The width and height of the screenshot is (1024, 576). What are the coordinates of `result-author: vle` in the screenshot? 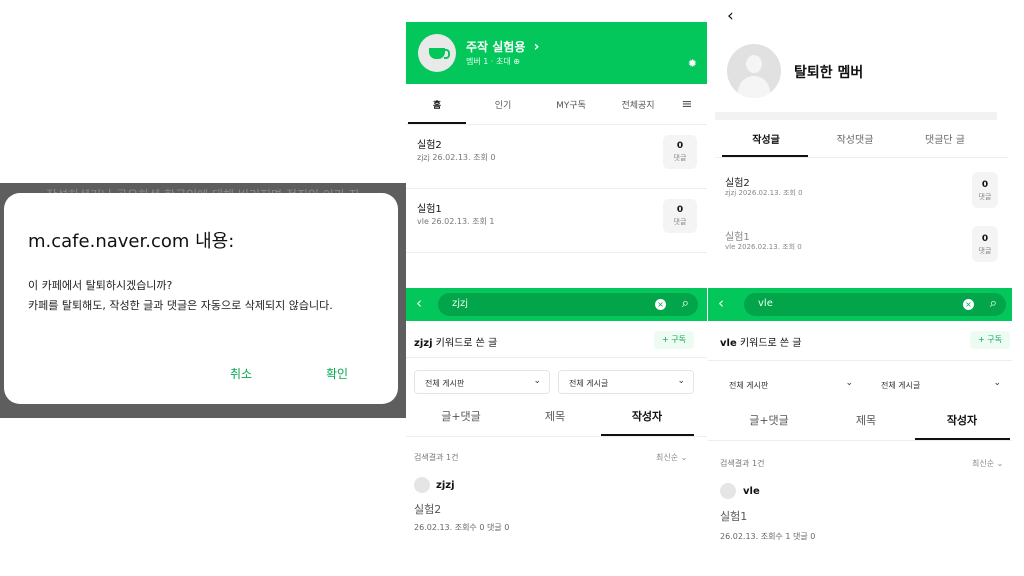 It's located at (751, 491).